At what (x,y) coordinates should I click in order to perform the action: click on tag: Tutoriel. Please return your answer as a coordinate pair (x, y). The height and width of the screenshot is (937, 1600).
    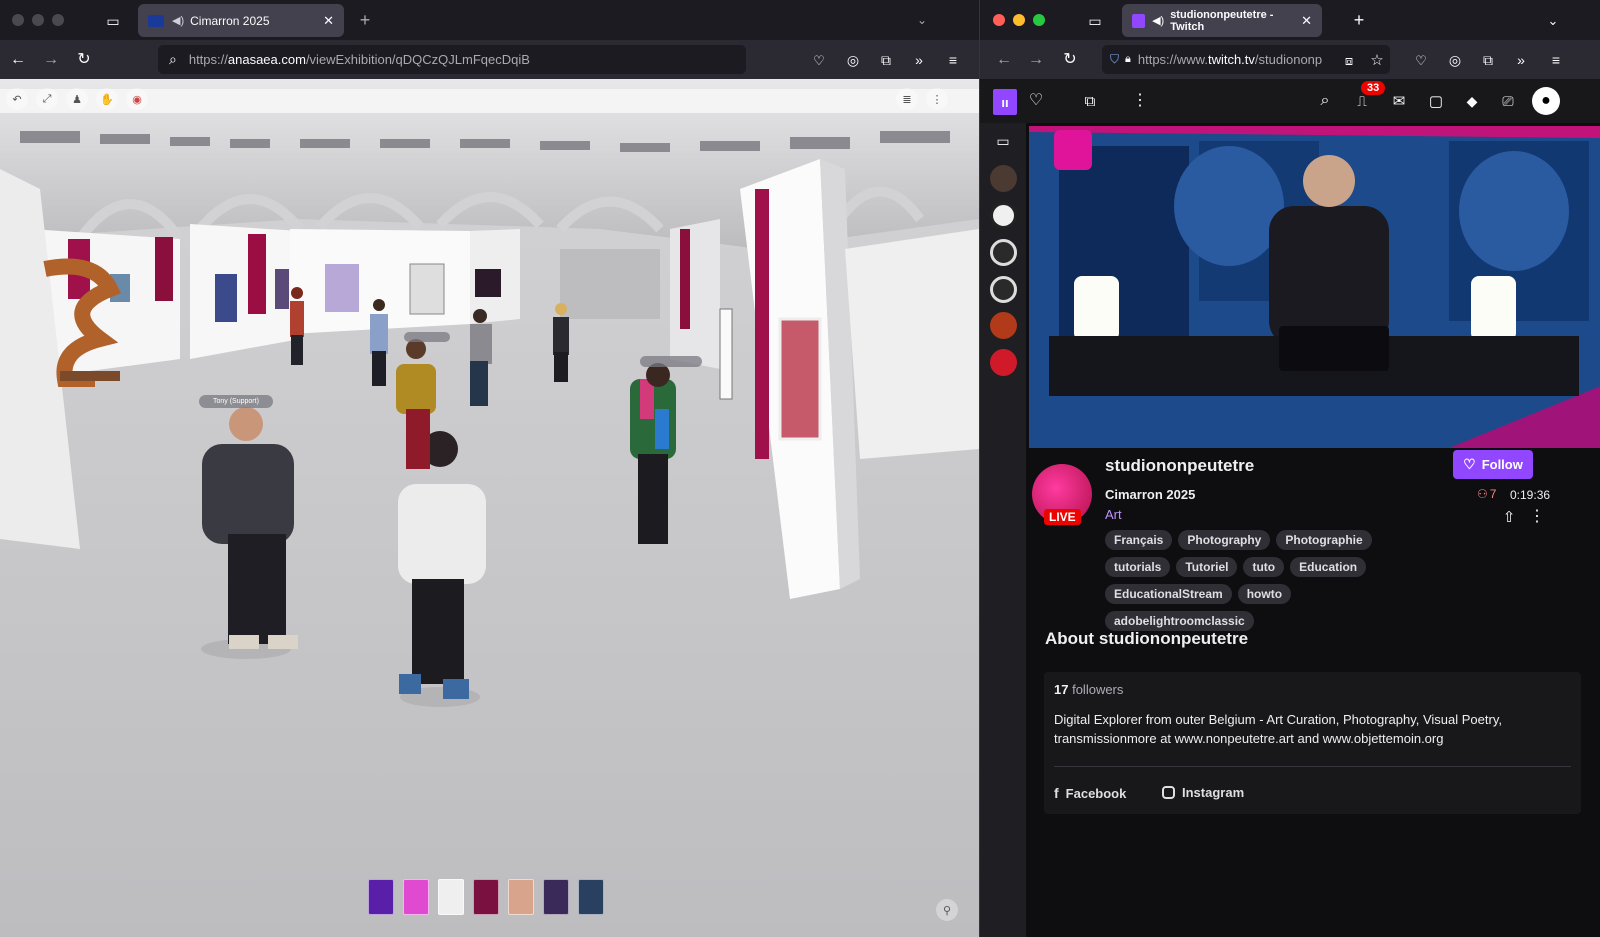
    Looking at the image, I should click on (1207, 567).